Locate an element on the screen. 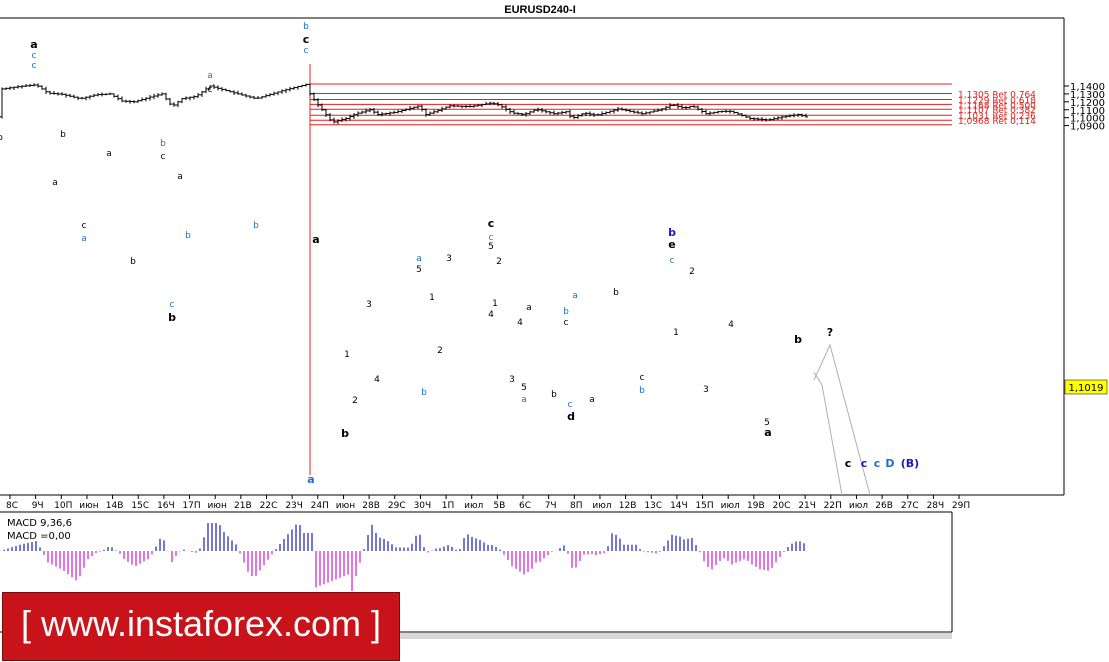 Image resolution: width=1109 pixels, height=662 pixels. x-tick-label: 9Ч is located at coordinates (38, 506).